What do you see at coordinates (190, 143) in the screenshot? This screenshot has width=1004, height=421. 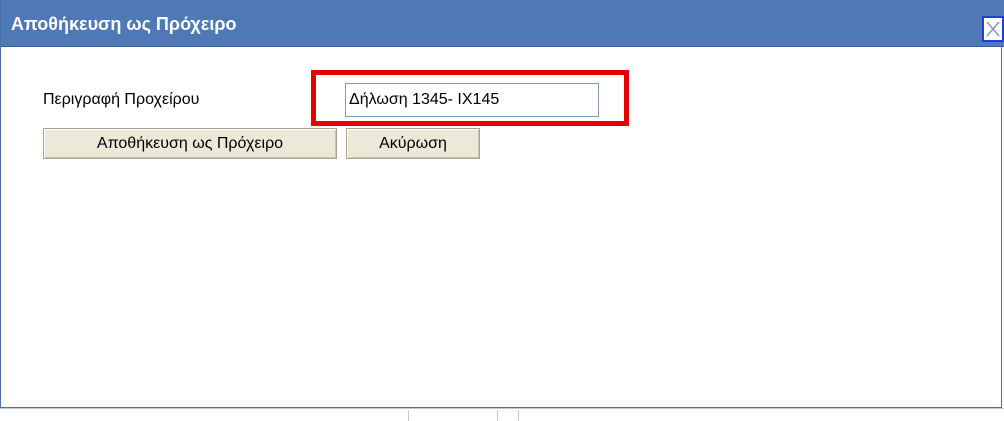 I see `save-draft-button: Αποθήκευση ως Πρόχειρο` at bounding box center [190, 143].